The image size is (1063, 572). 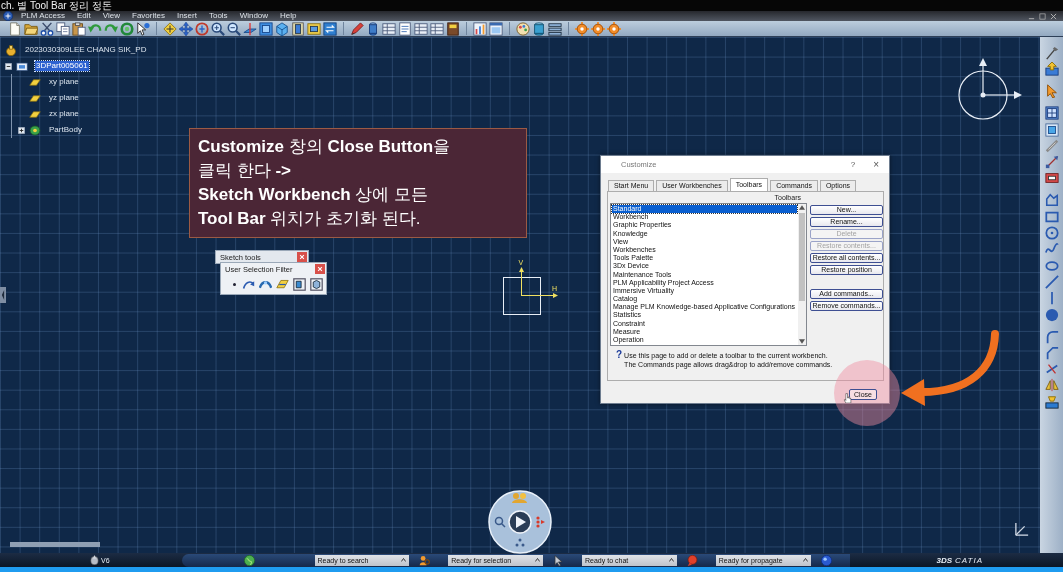 I want to click on arc-icon, so click(x=265, y=284).